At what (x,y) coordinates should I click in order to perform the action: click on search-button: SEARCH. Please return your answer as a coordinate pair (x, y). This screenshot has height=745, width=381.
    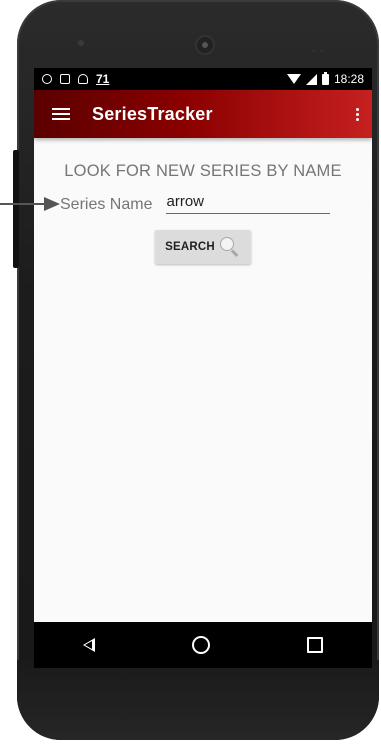
    Looking at the image, I should click on (203, 247).